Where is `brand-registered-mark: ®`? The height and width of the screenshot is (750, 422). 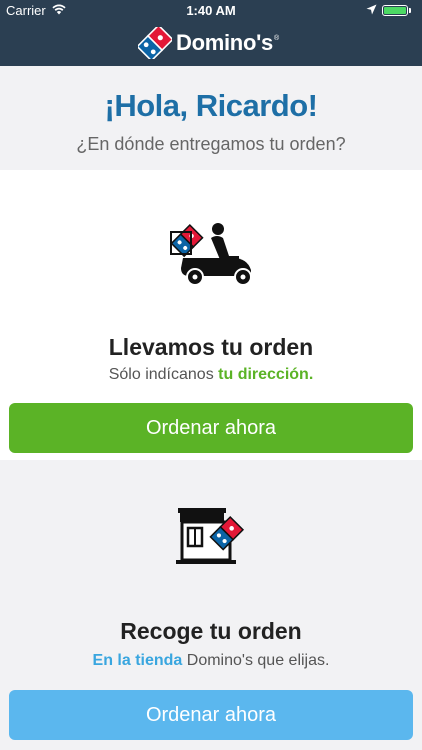 brand-registered-mark: ® is located at coordinates (276, 38).